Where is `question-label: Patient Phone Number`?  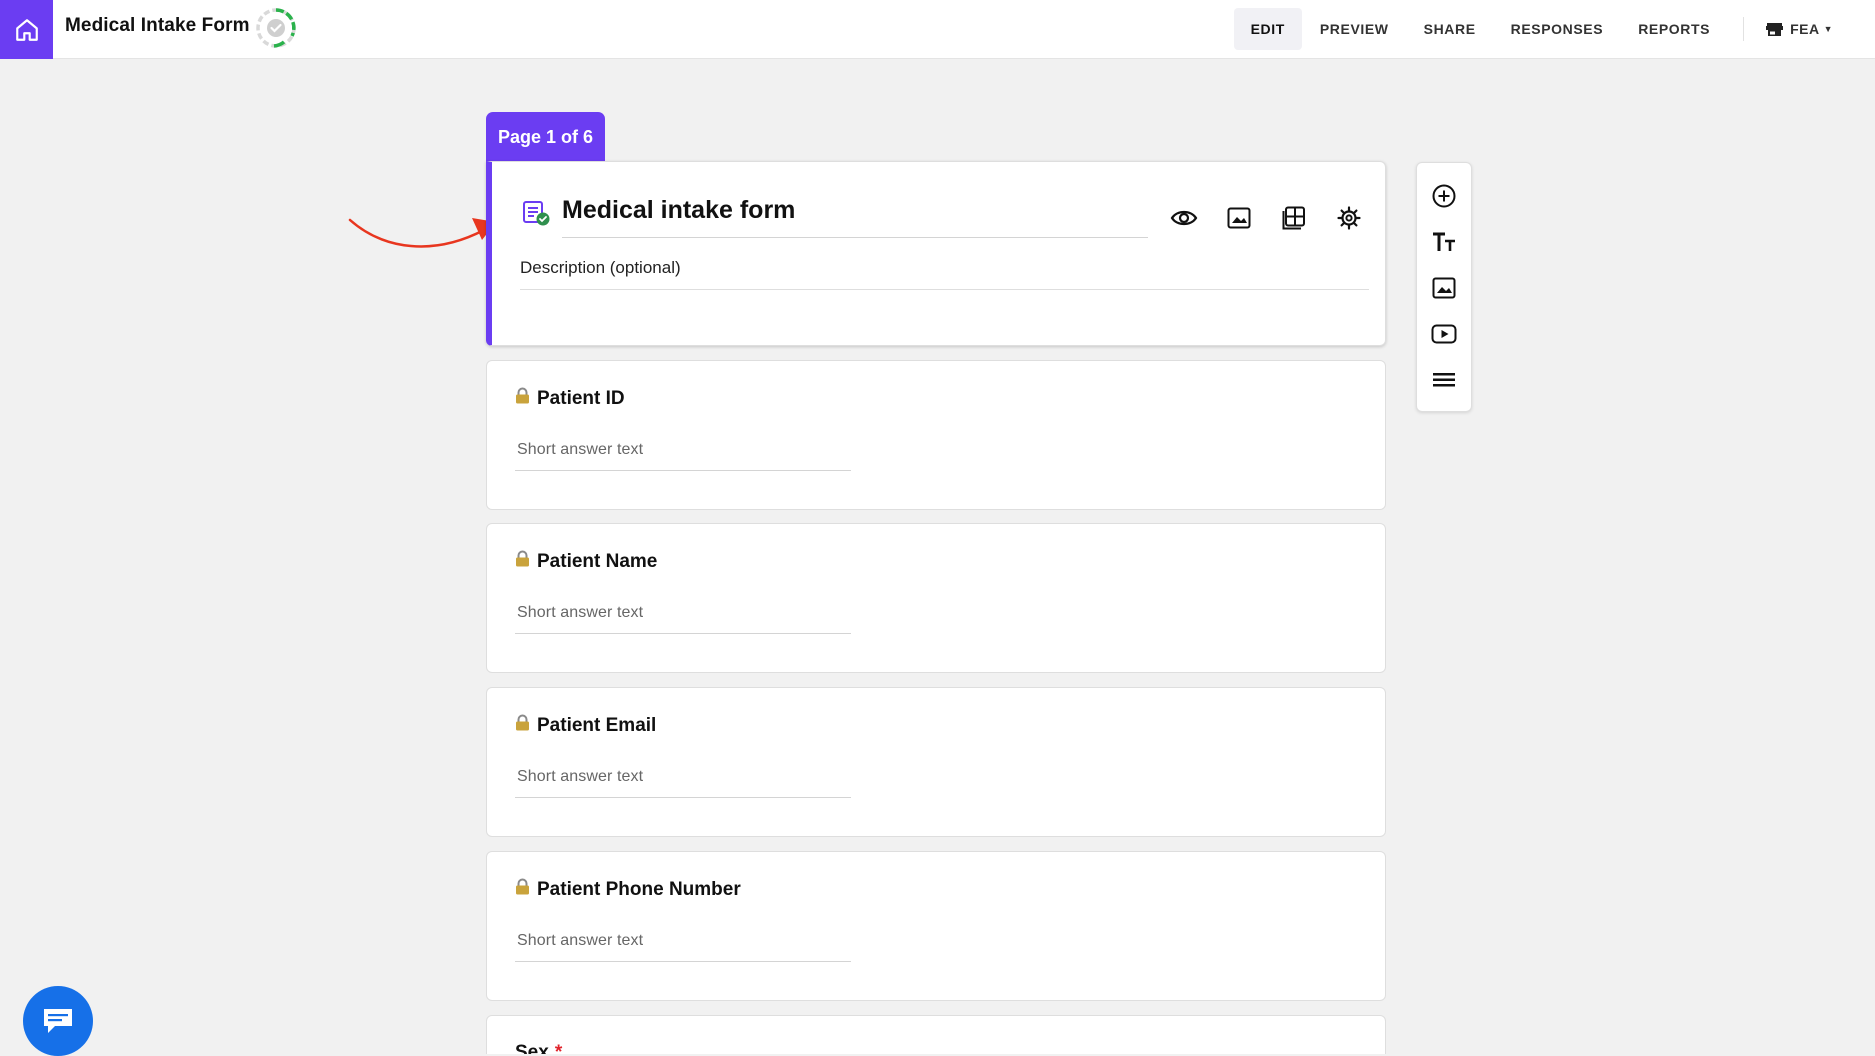
question-label: Patient Phone Number is located at coordinates (639, 889).